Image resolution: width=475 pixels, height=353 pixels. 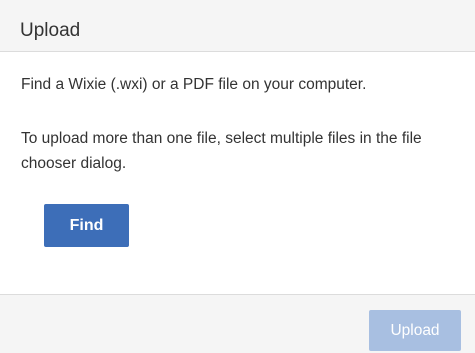 I want to click on upload-button: Upload, so click(x=415, y=330).